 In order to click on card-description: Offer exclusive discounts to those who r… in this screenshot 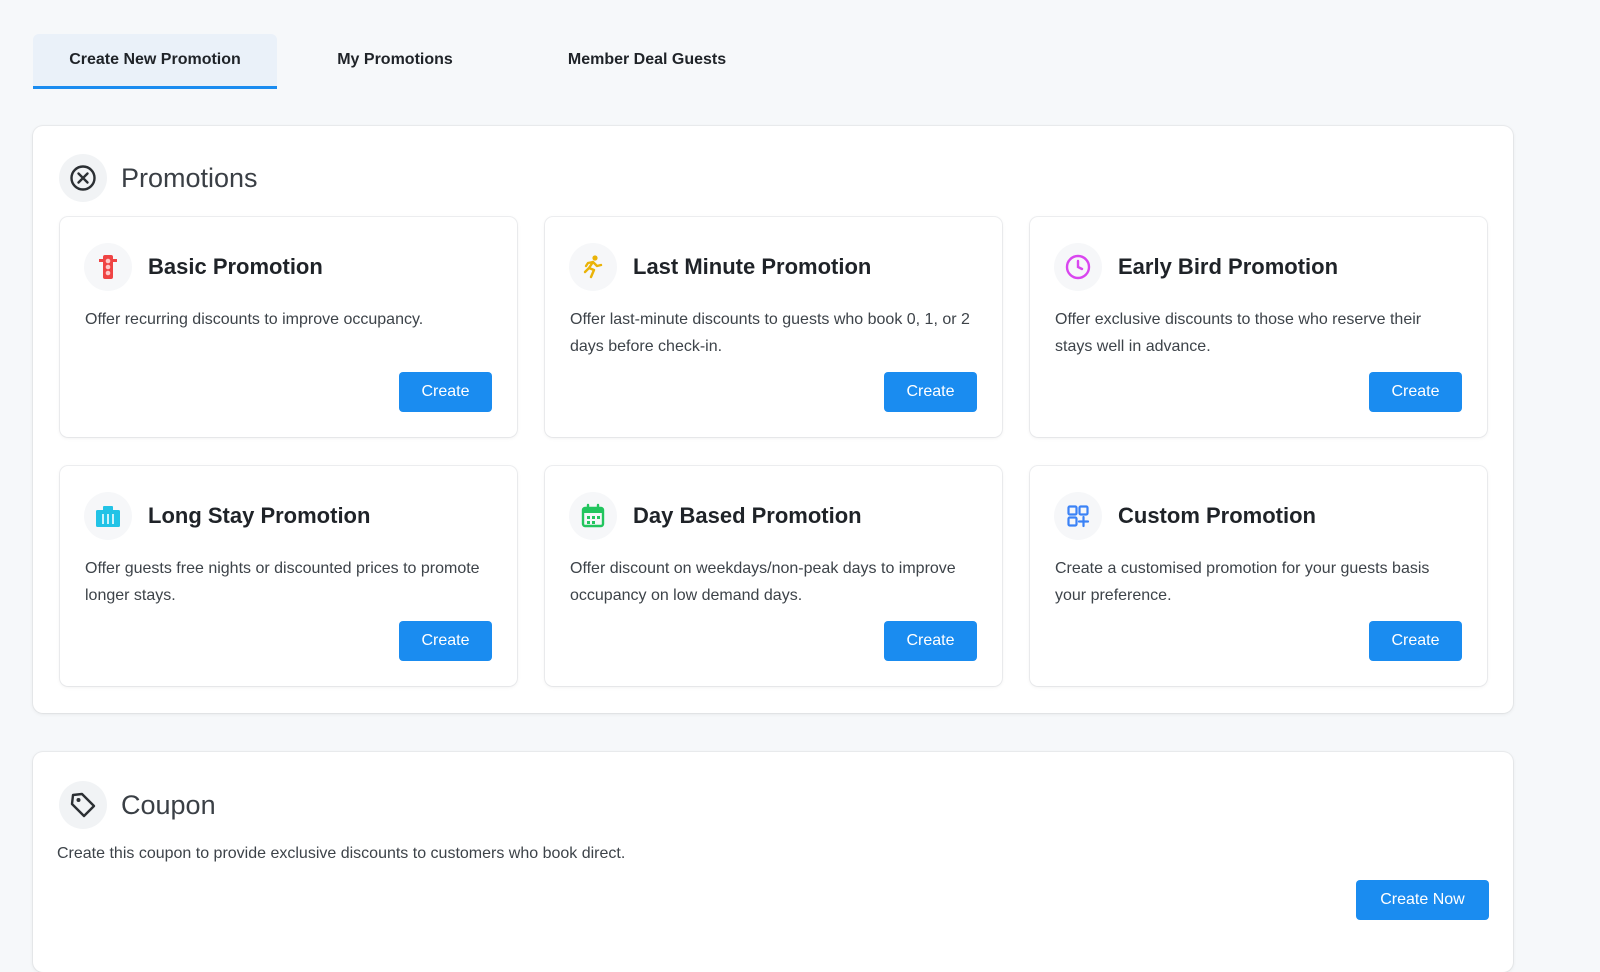, I will do `click(1238, 333)`.